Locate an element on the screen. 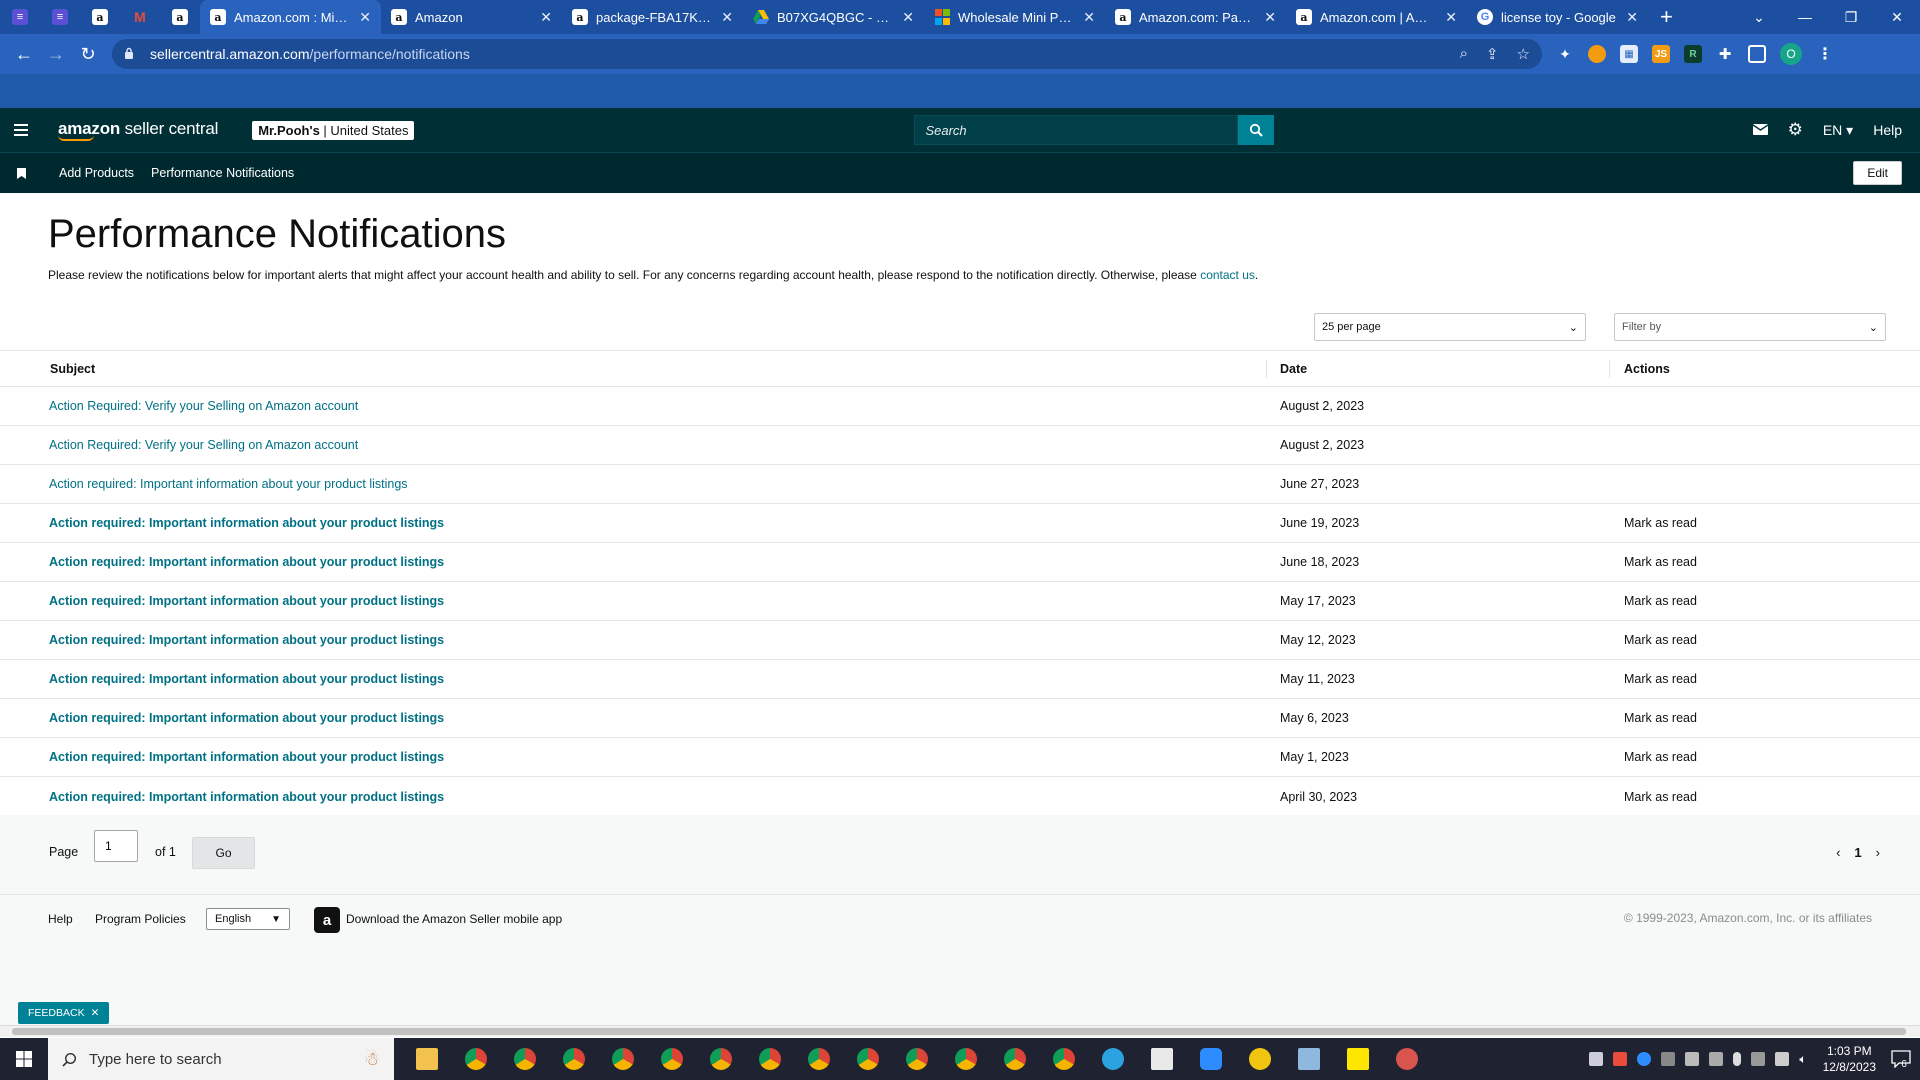  side-panel-icon is located at coordinates (1757, 54).